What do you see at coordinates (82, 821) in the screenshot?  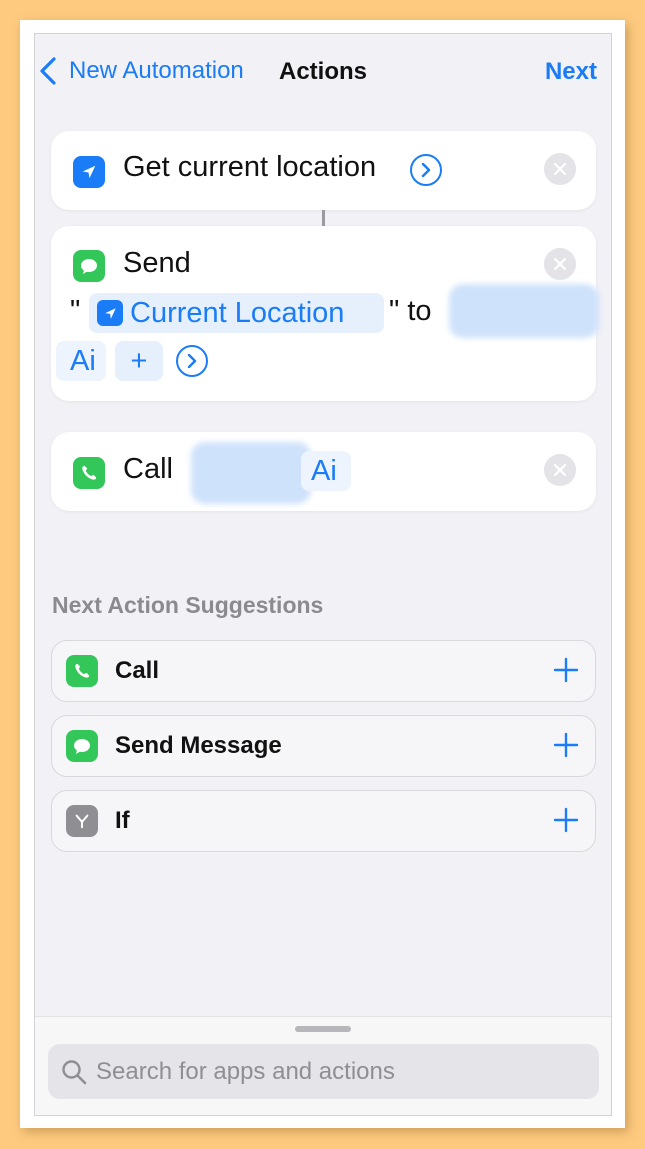 I see `branch-icon` at bounding box center [82, 821].